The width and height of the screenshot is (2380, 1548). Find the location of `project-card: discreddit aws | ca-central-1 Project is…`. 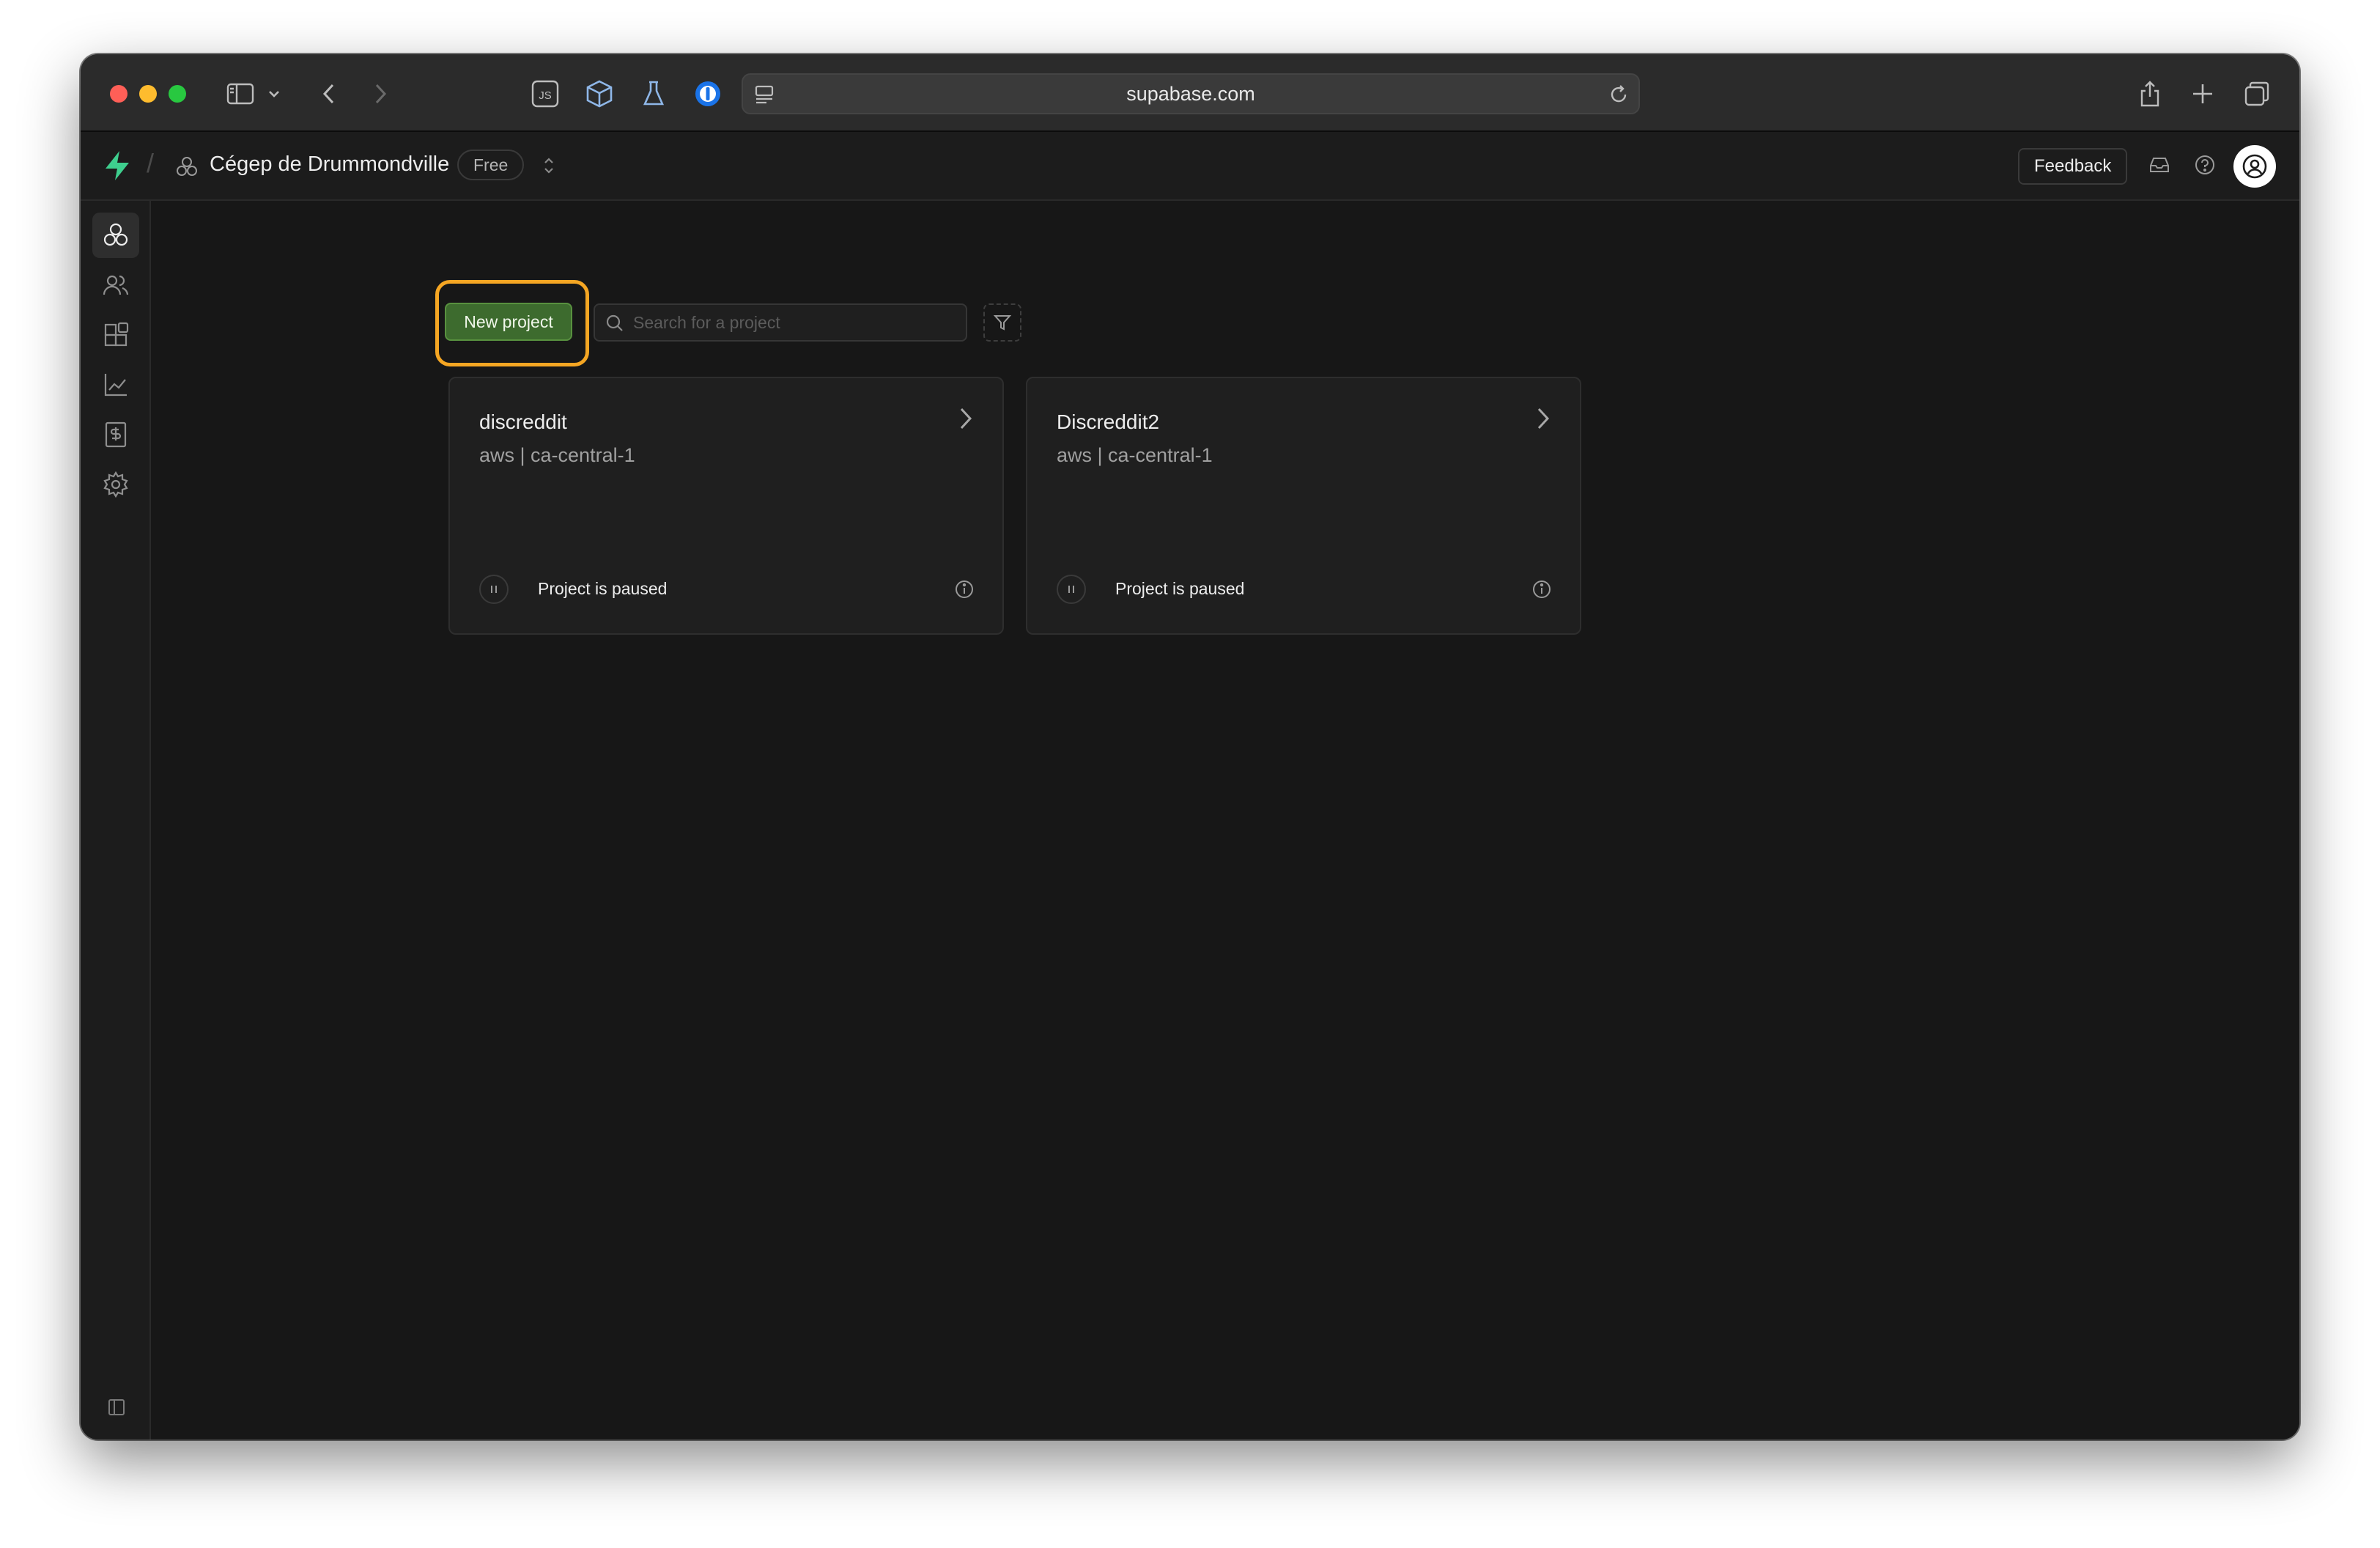

project-card: discreddit aws | ca-central-1 Project is… is located at coordinates (726, 506).